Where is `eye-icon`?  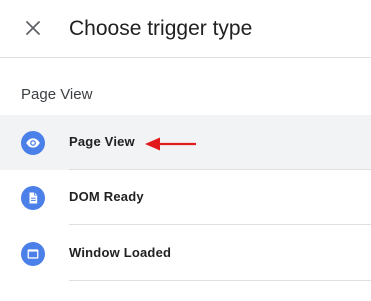
eye-icon is located at coordinates (33, 143).